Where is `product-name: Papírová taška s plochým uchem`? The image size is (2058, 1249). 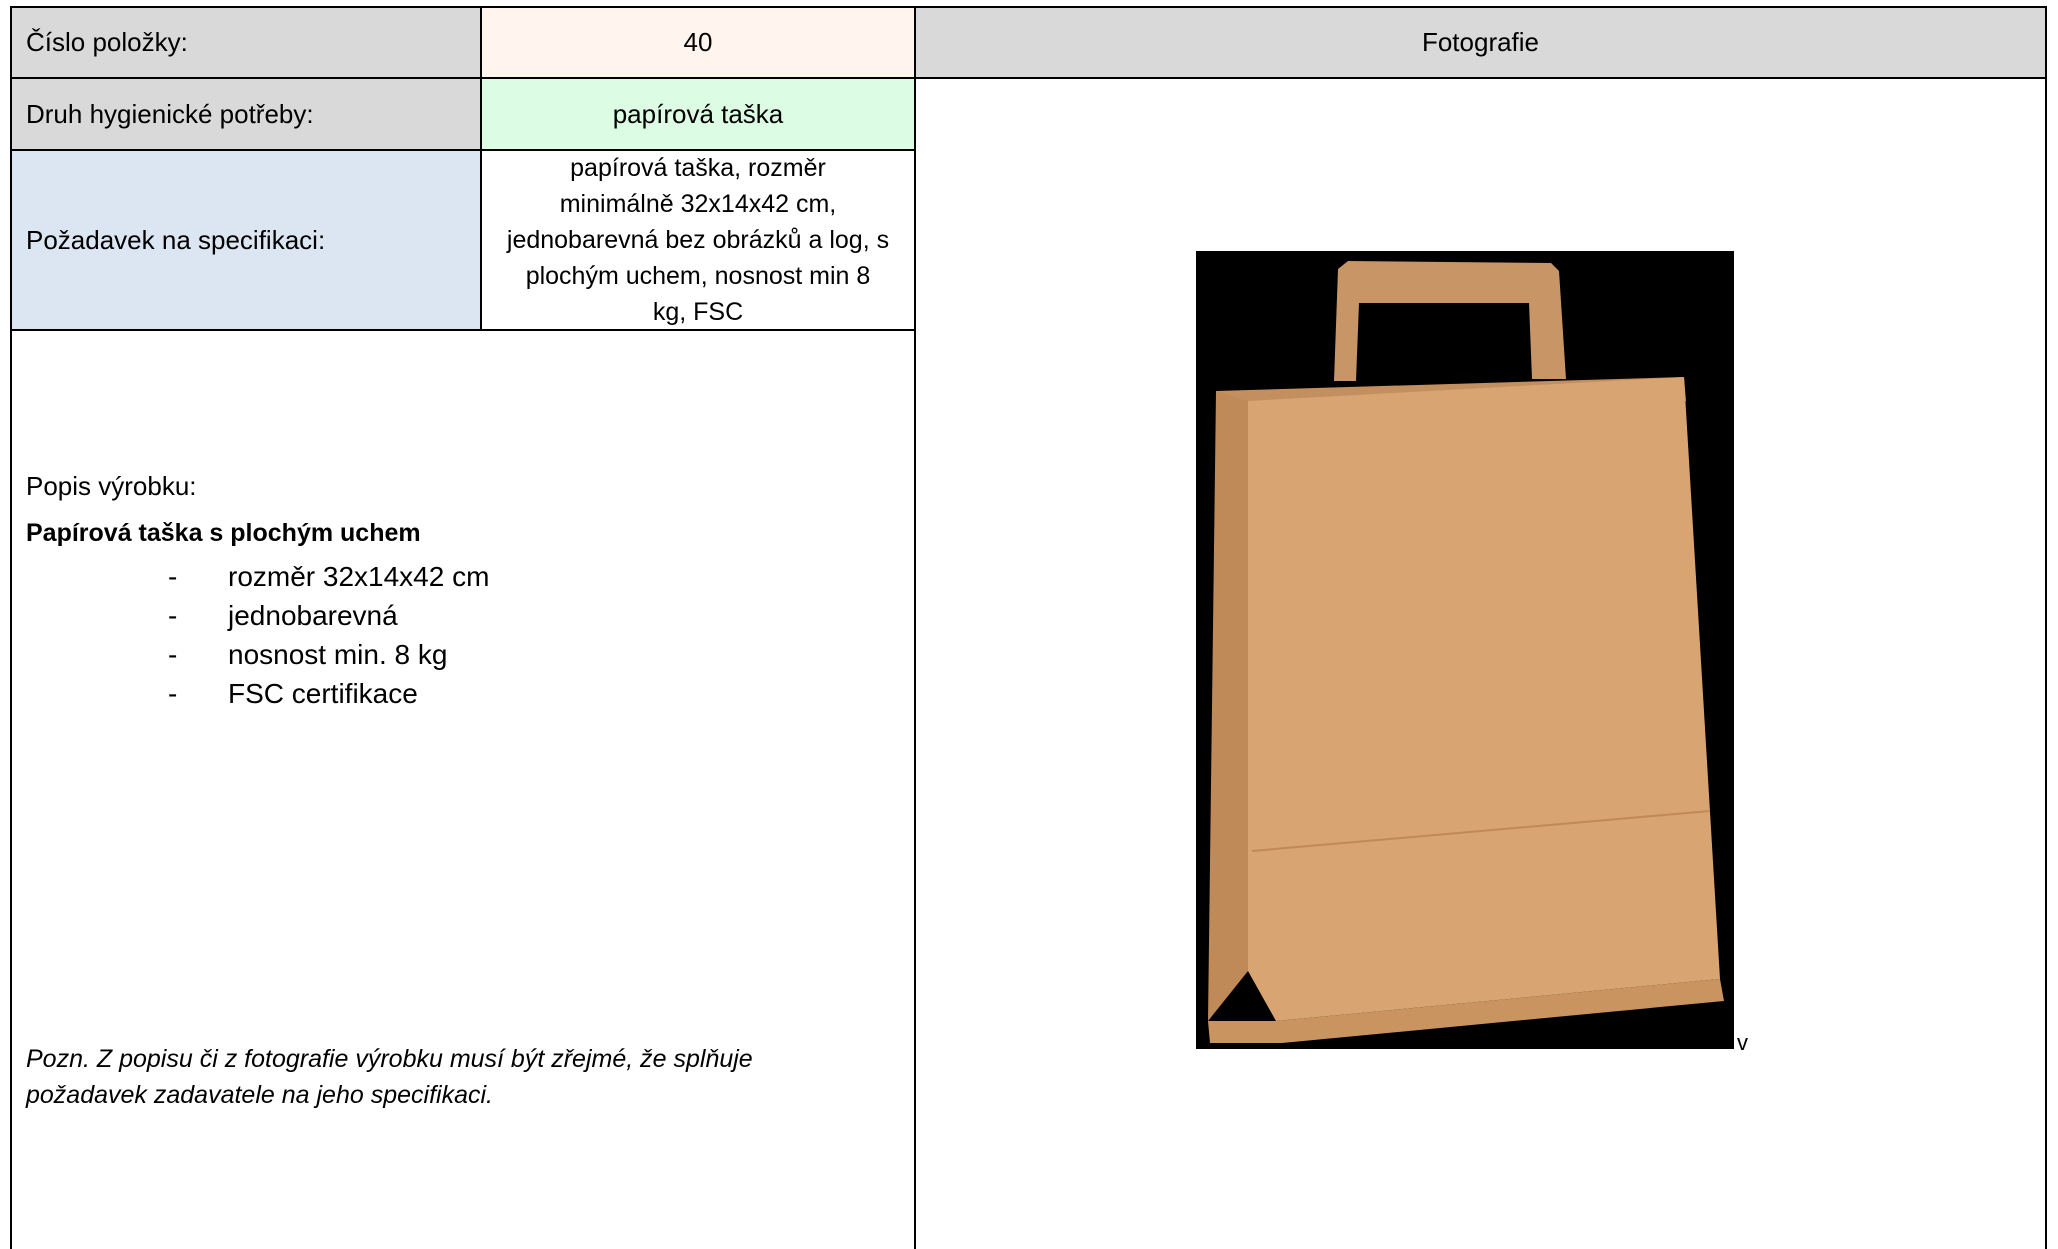 product-name: Papírová taška s plochým uchem is located at coordinates (223, 533).